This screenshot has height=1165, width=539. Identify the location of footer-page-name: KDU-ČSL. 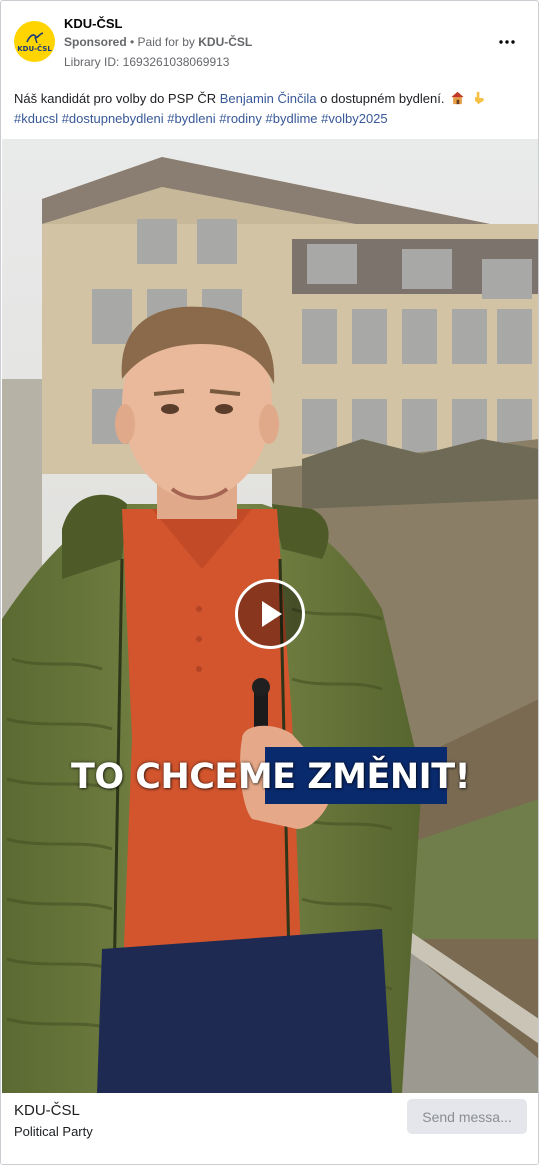
(47, 1110).